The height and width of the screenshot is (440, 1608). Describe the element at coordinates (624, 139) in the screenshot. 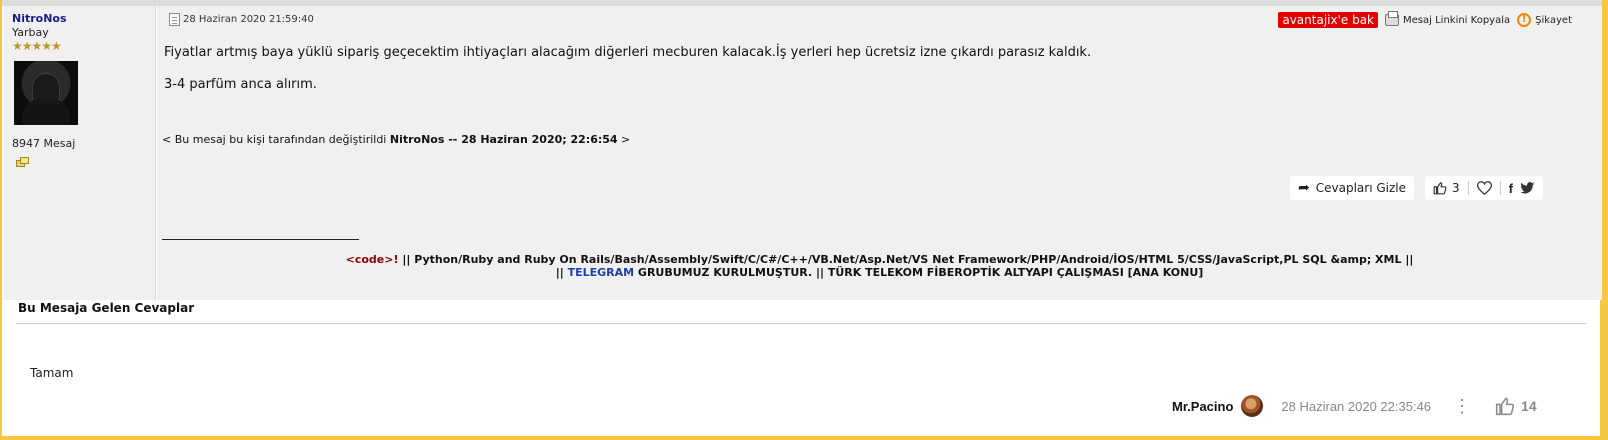

I see `edit-note-suffix: >` at that location.